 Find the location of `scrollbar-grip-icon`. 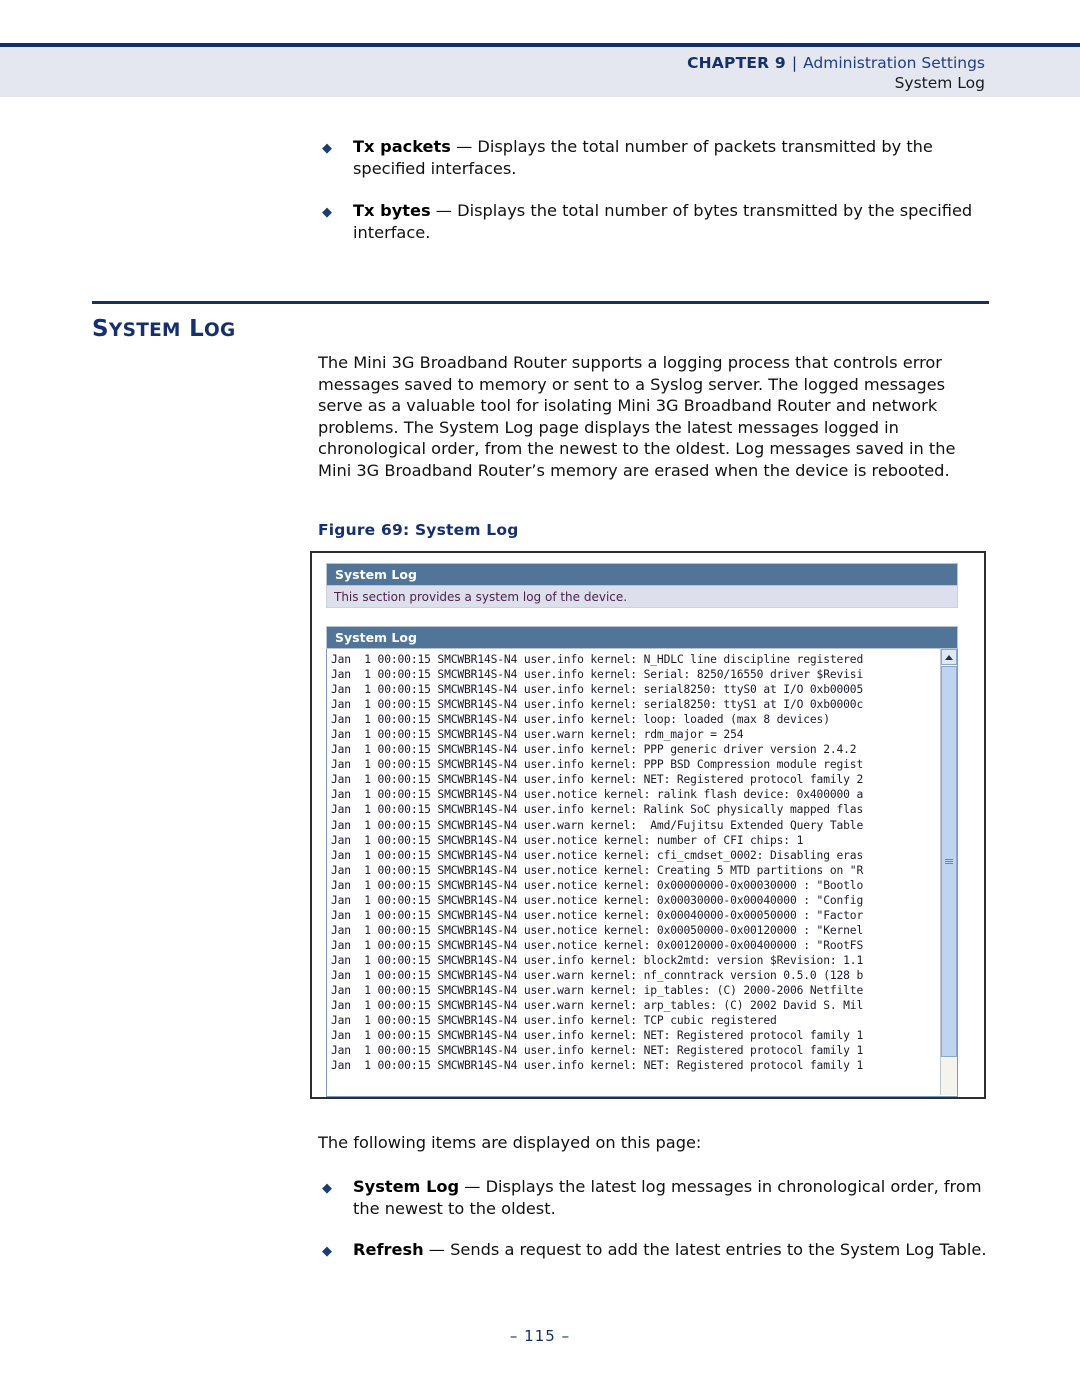

scrollbar-grip-icon is located at coordinates (949, 862).